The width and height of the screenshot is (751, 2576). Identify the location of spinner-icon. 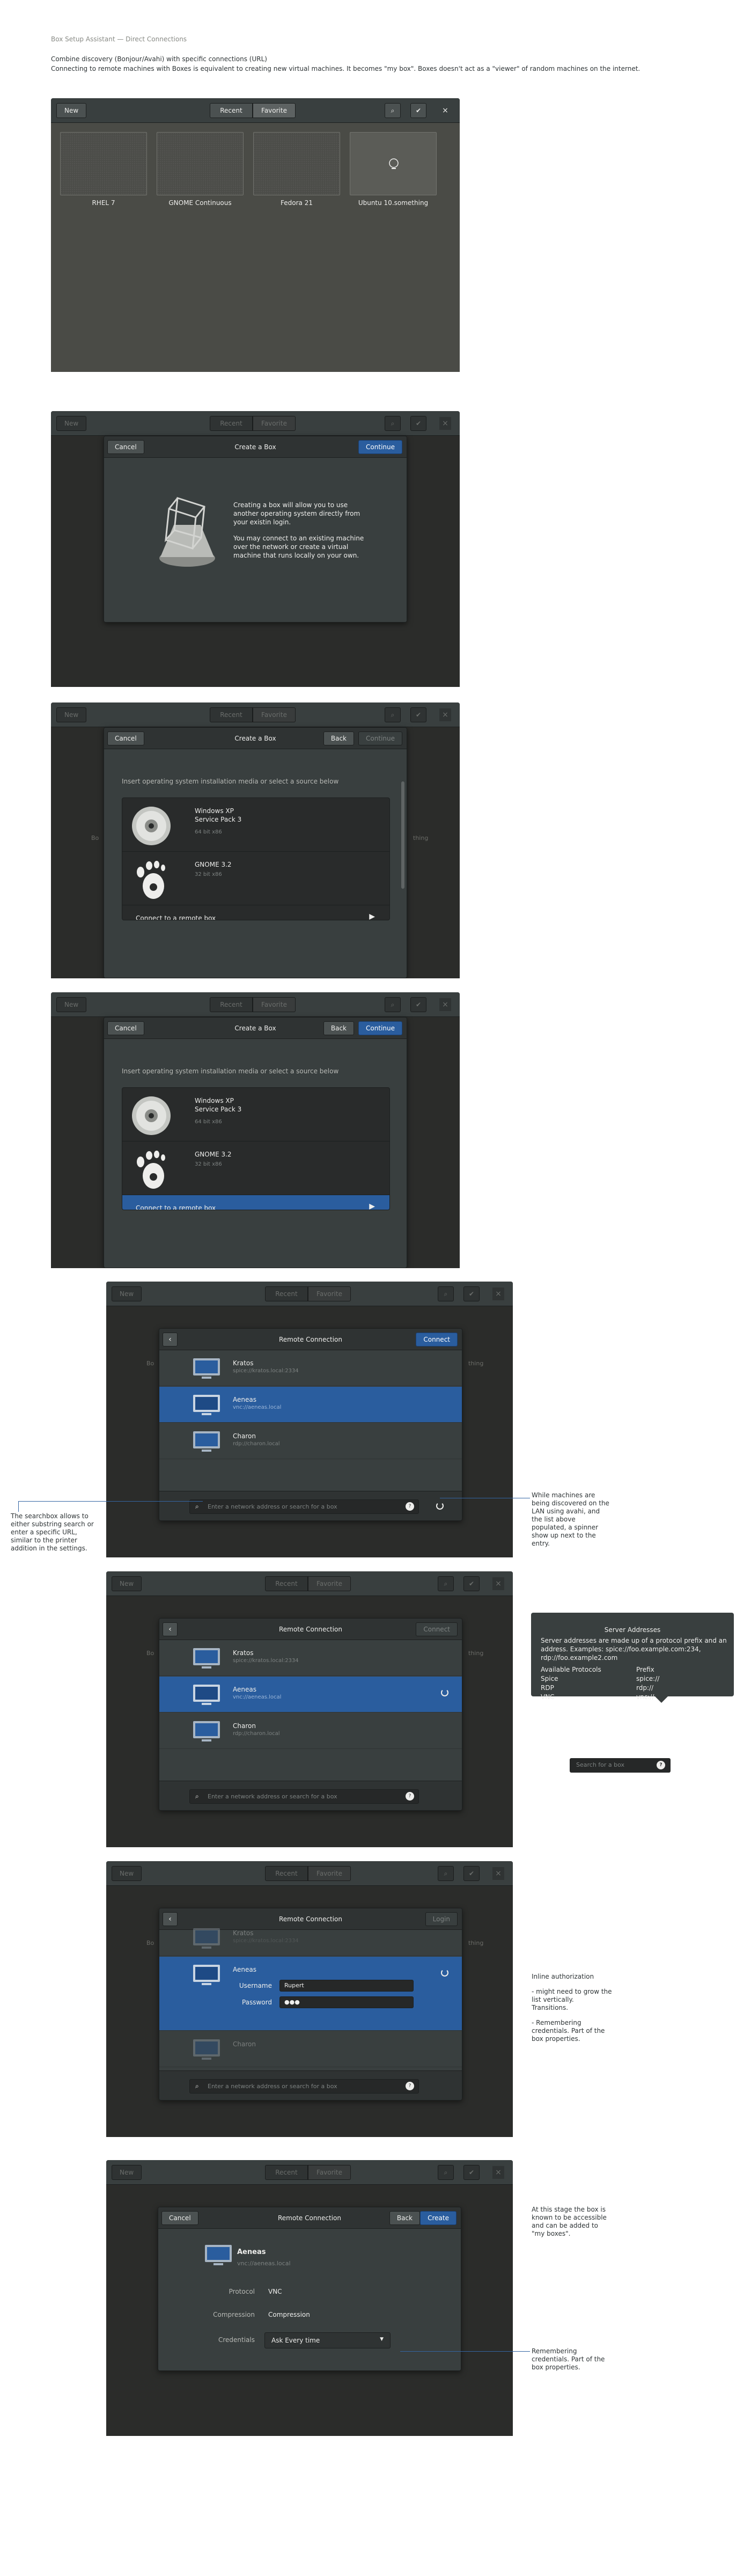
(445, 1692).